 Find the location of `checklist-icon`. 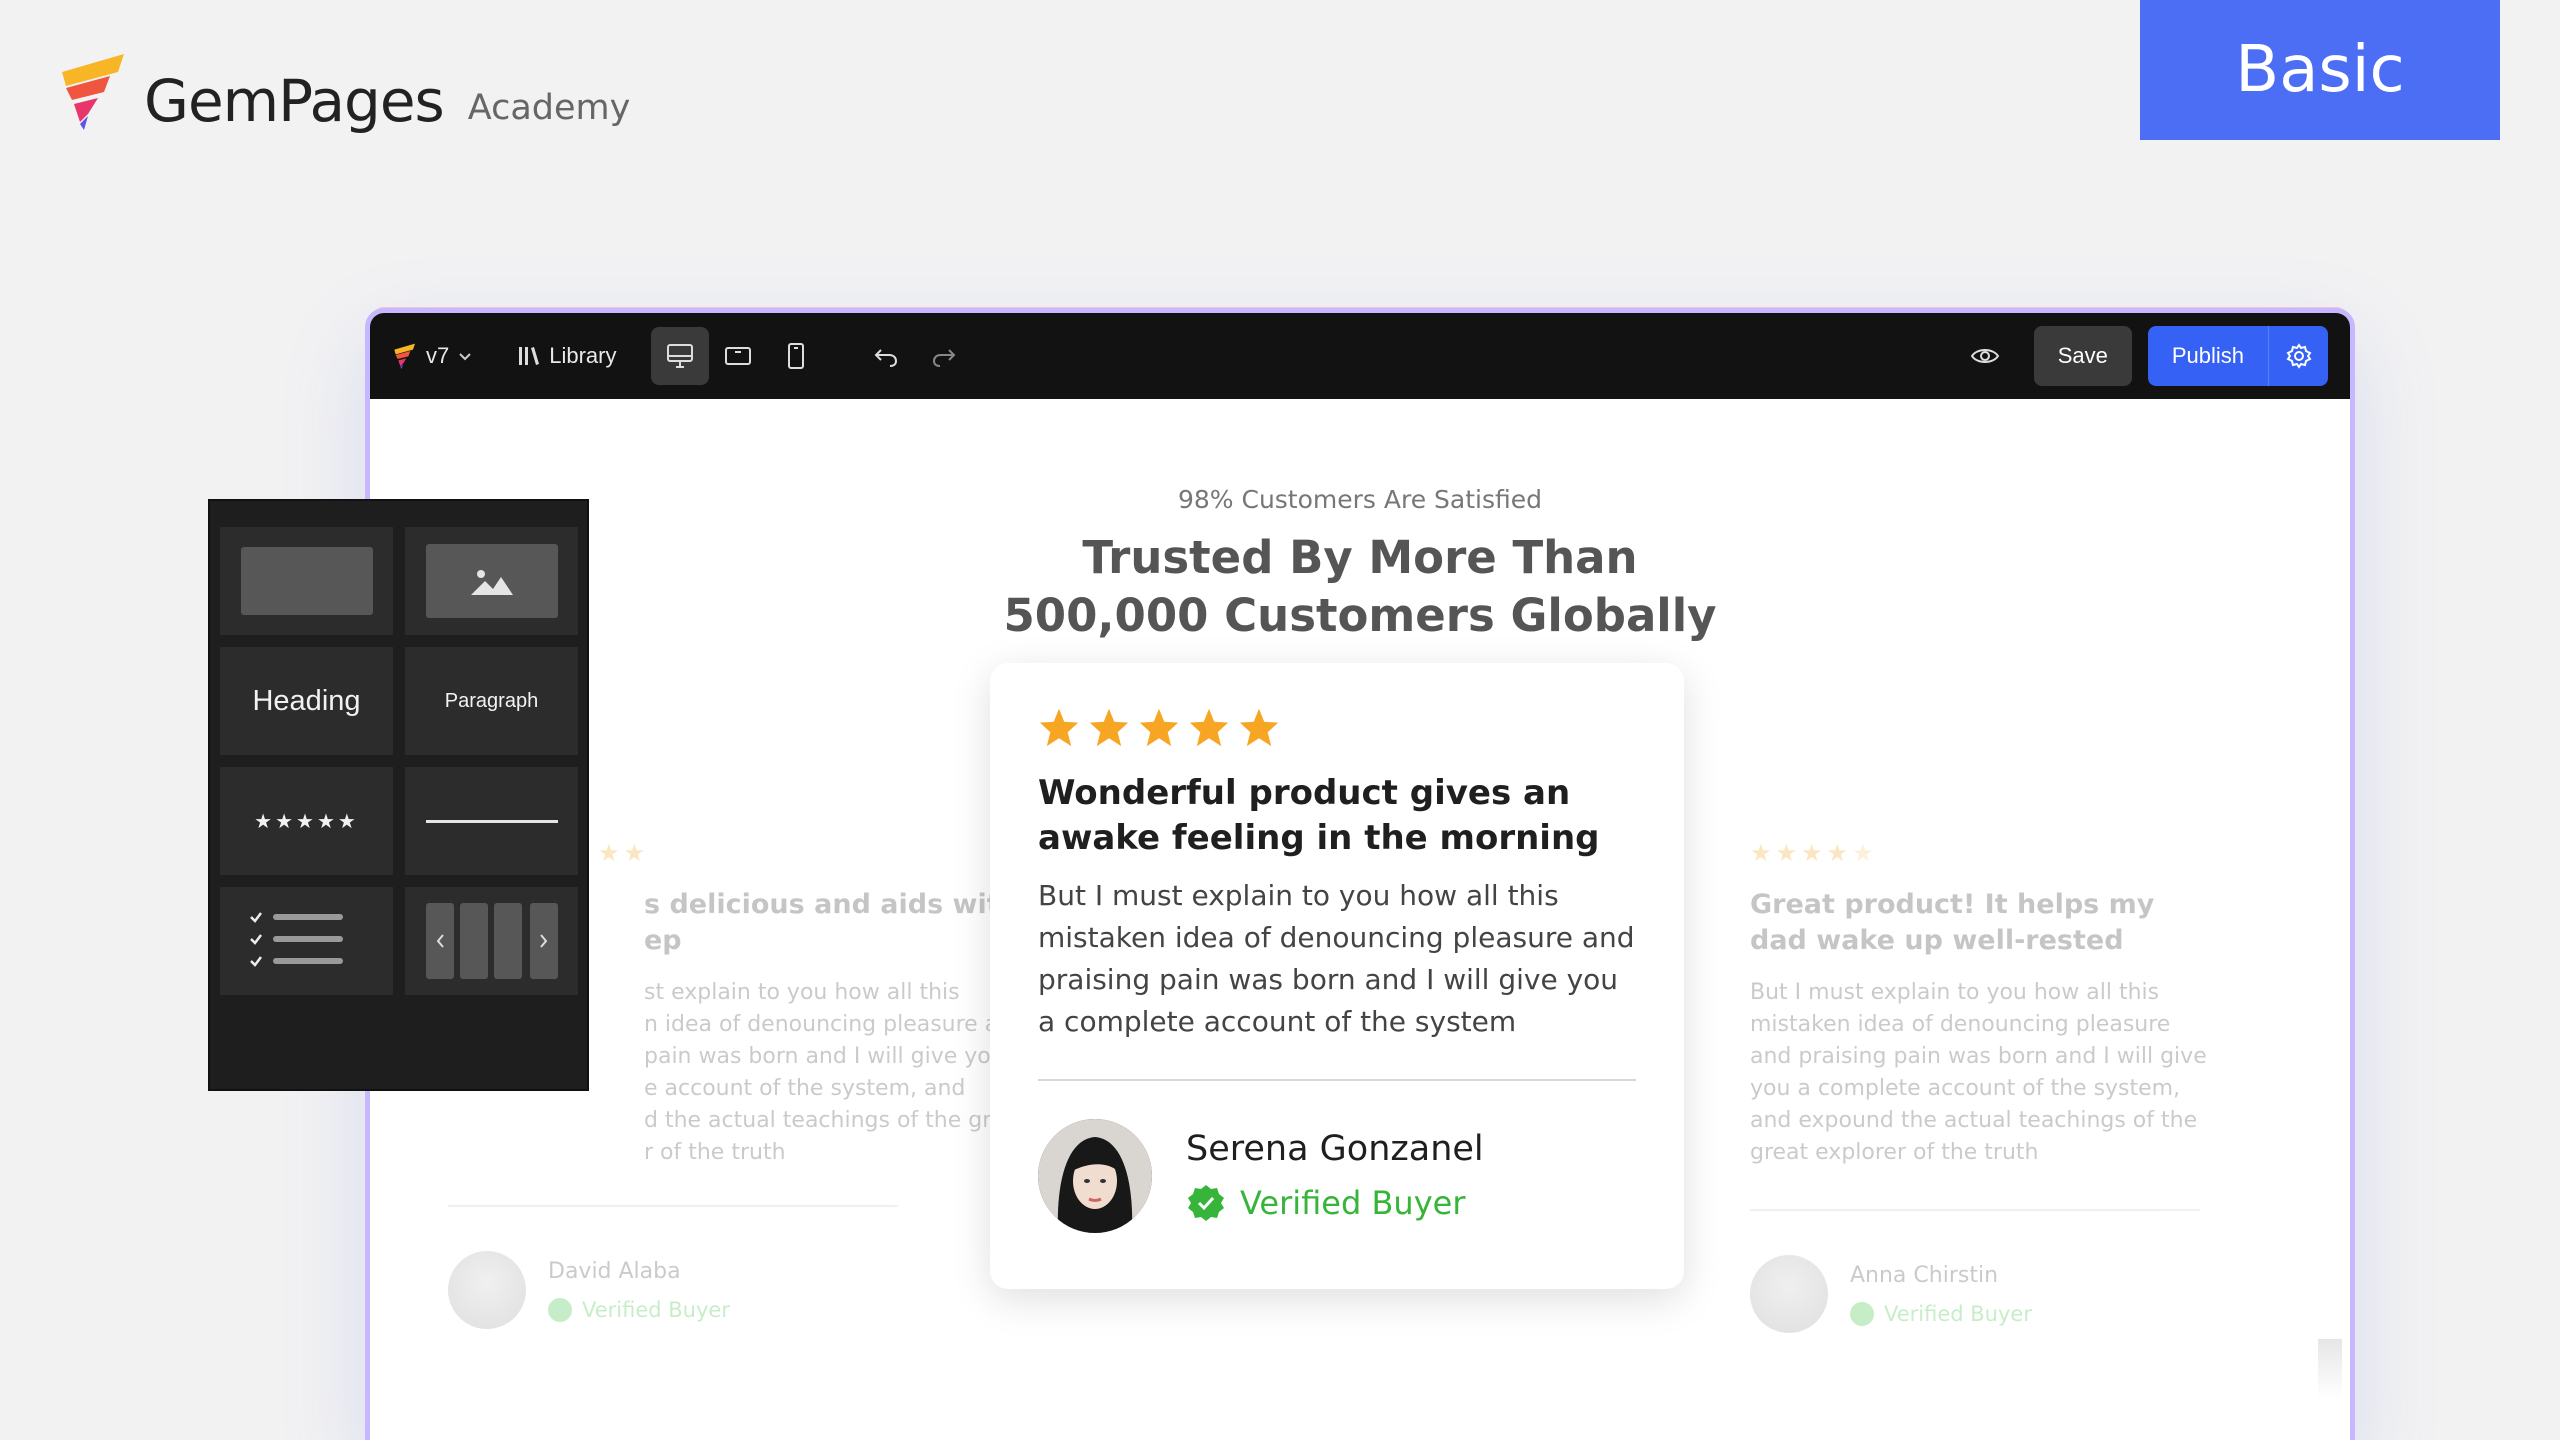

checklist-icon is located at coordinates (296, 939).